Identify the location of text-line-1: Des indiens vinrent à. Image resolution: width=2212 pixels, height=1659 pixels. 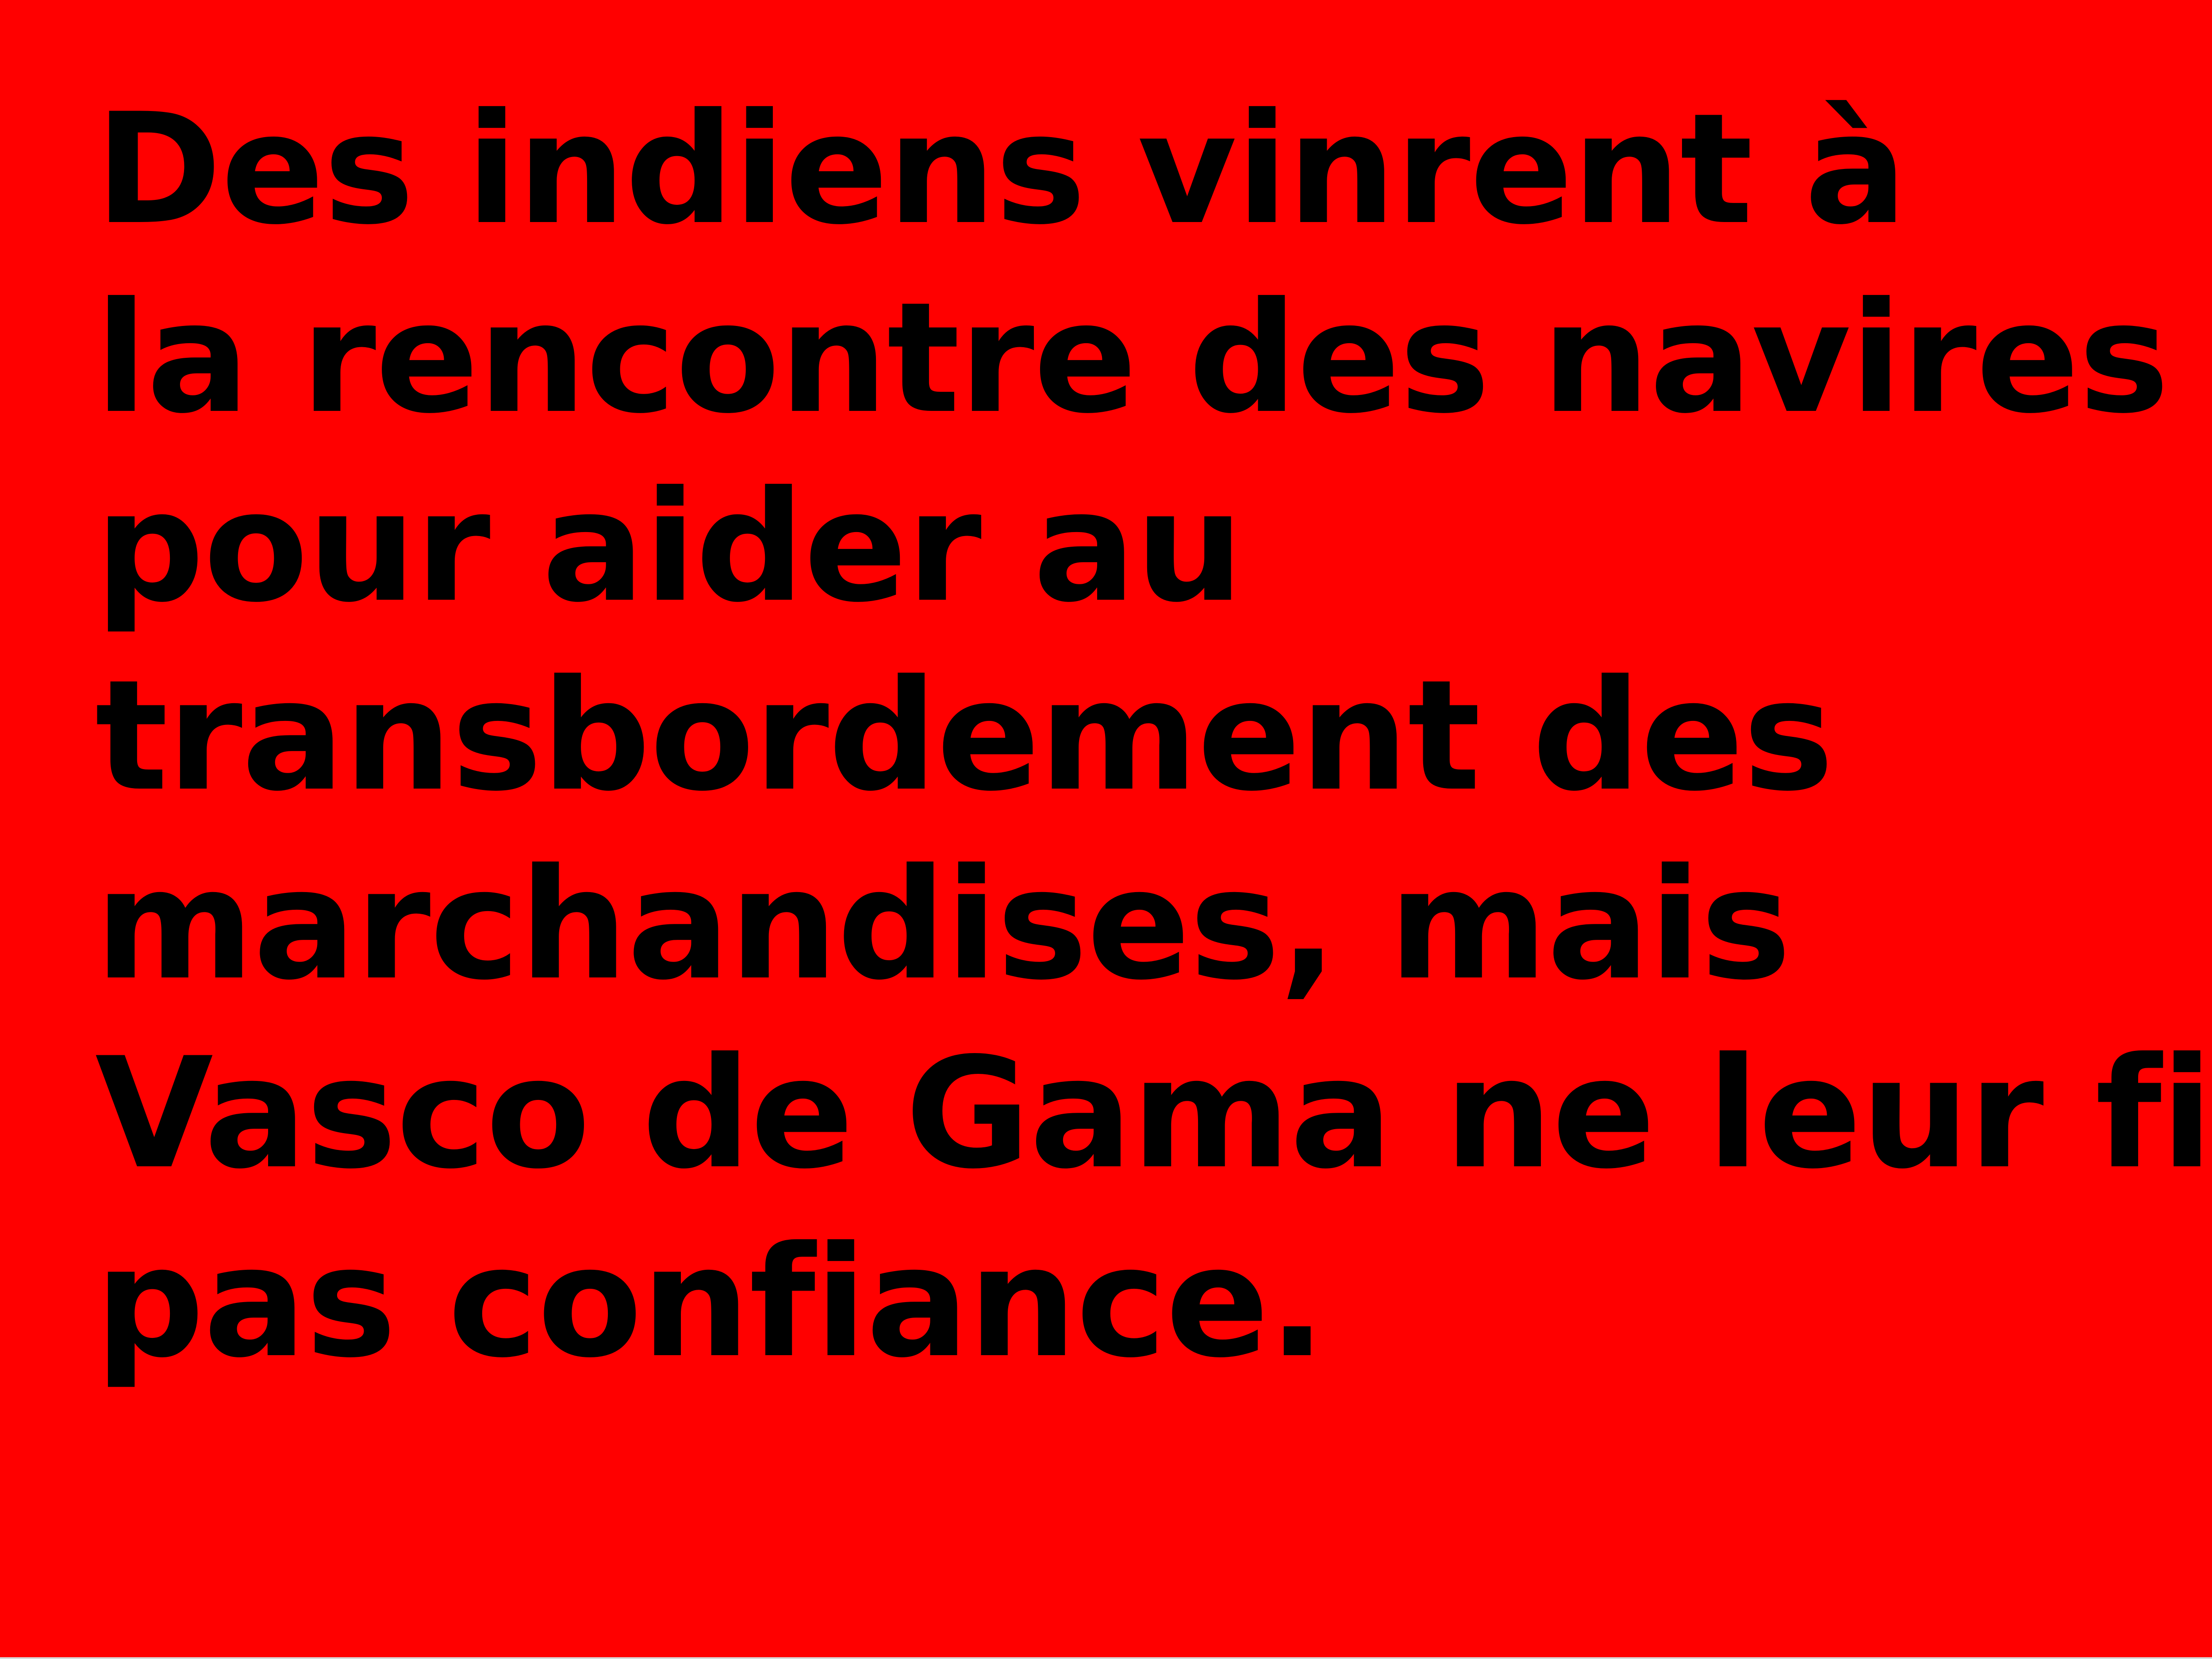
(1001, 169).